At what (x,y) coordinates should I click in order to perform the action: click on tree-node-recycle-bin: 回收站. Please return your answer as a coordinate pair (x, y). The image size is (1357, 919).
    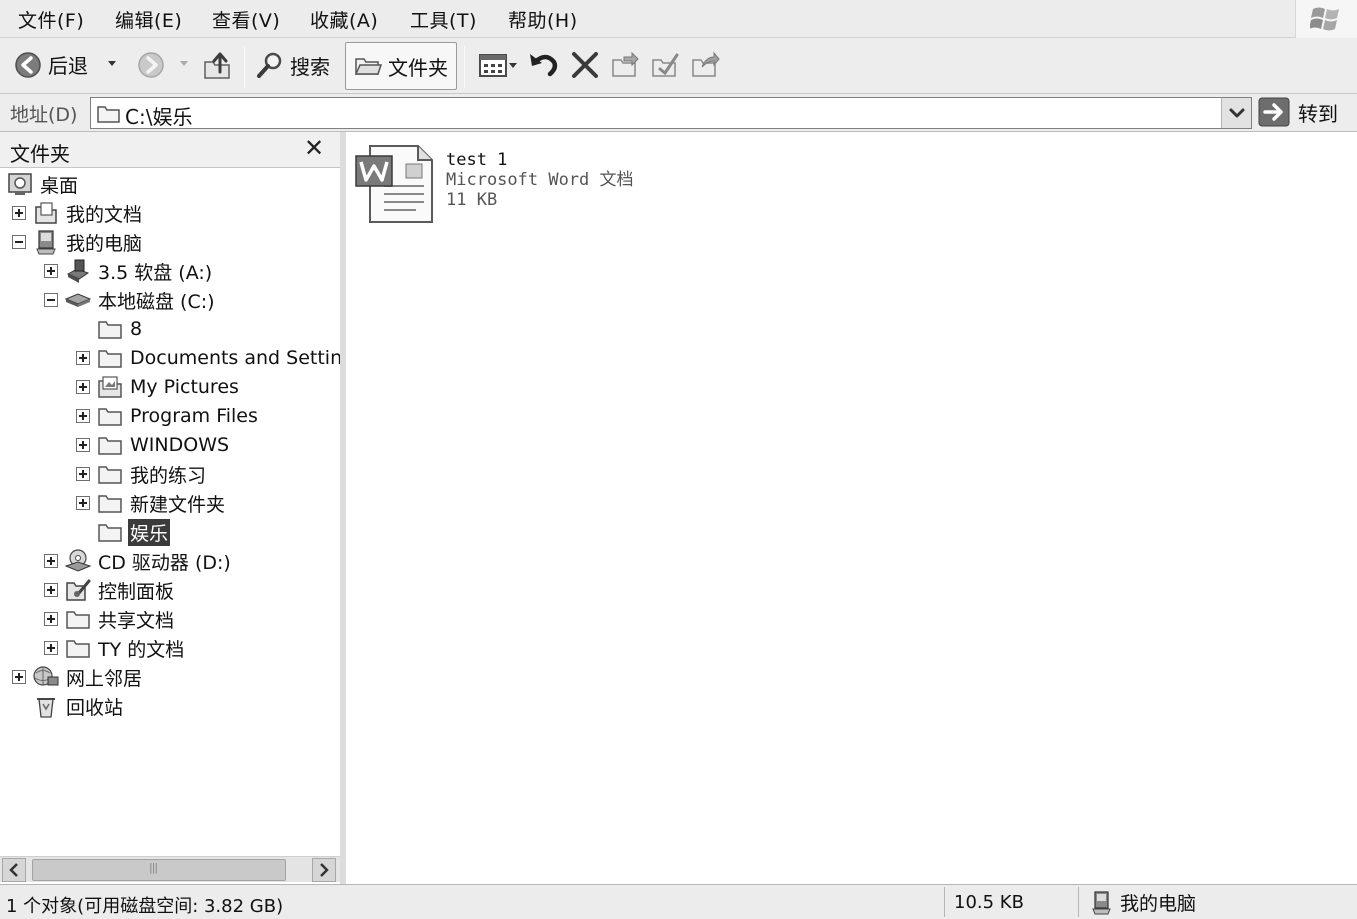
    Looking at the image, I should click on (68, 706).